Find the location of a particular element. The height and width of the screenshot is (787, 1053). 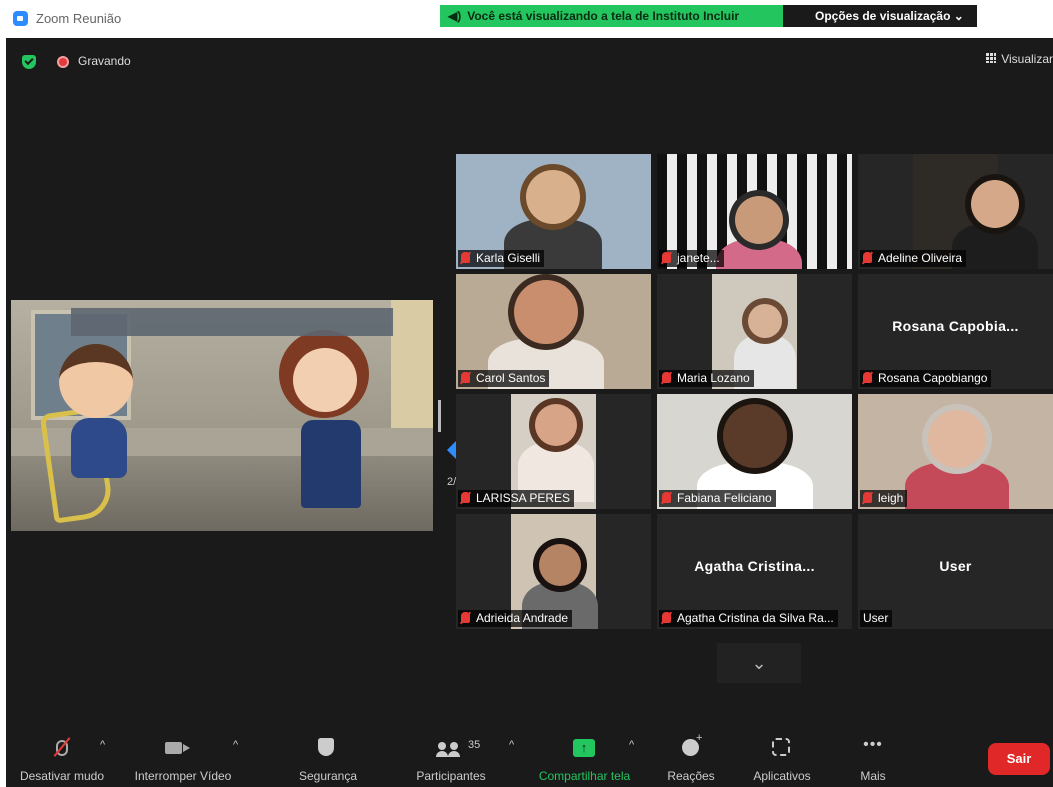

boy-figure-head is located at coordinates (96, 381).